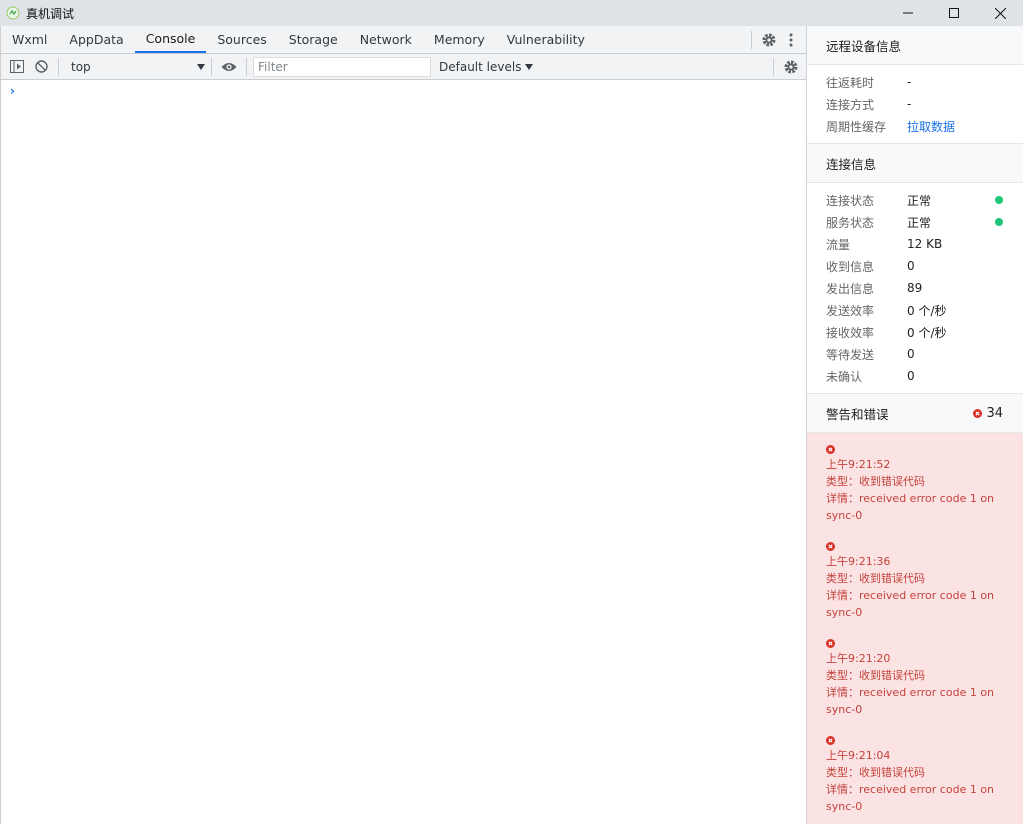  I want to click on info-row: 接收效率 0 个/秒, so click(915, 332).